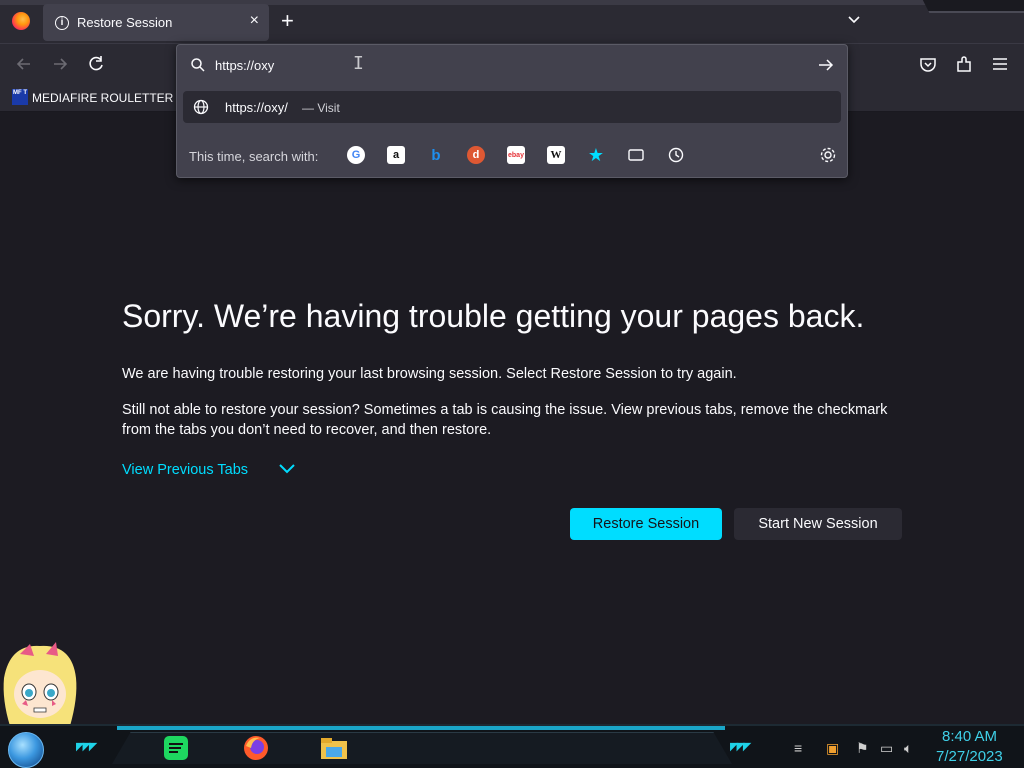  What do you see at coordinates (818, 524) in the screenshot?
I see `start-new-session-button: Start New Session` at bounding box center [818, 524].